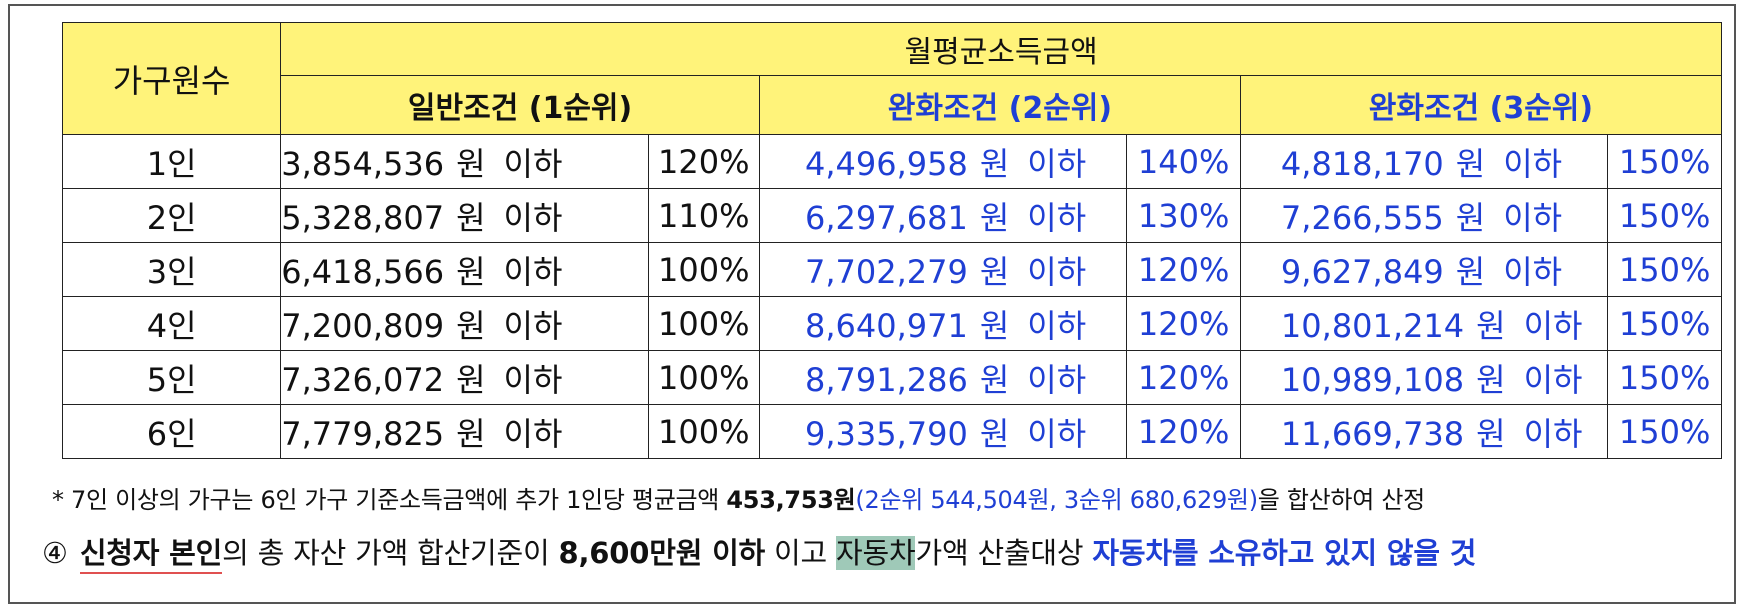  Describe the element at coordinates (943, 323) in the screenshot. I see `condition-2-amount: 8,640,971 원 이하` at that location.